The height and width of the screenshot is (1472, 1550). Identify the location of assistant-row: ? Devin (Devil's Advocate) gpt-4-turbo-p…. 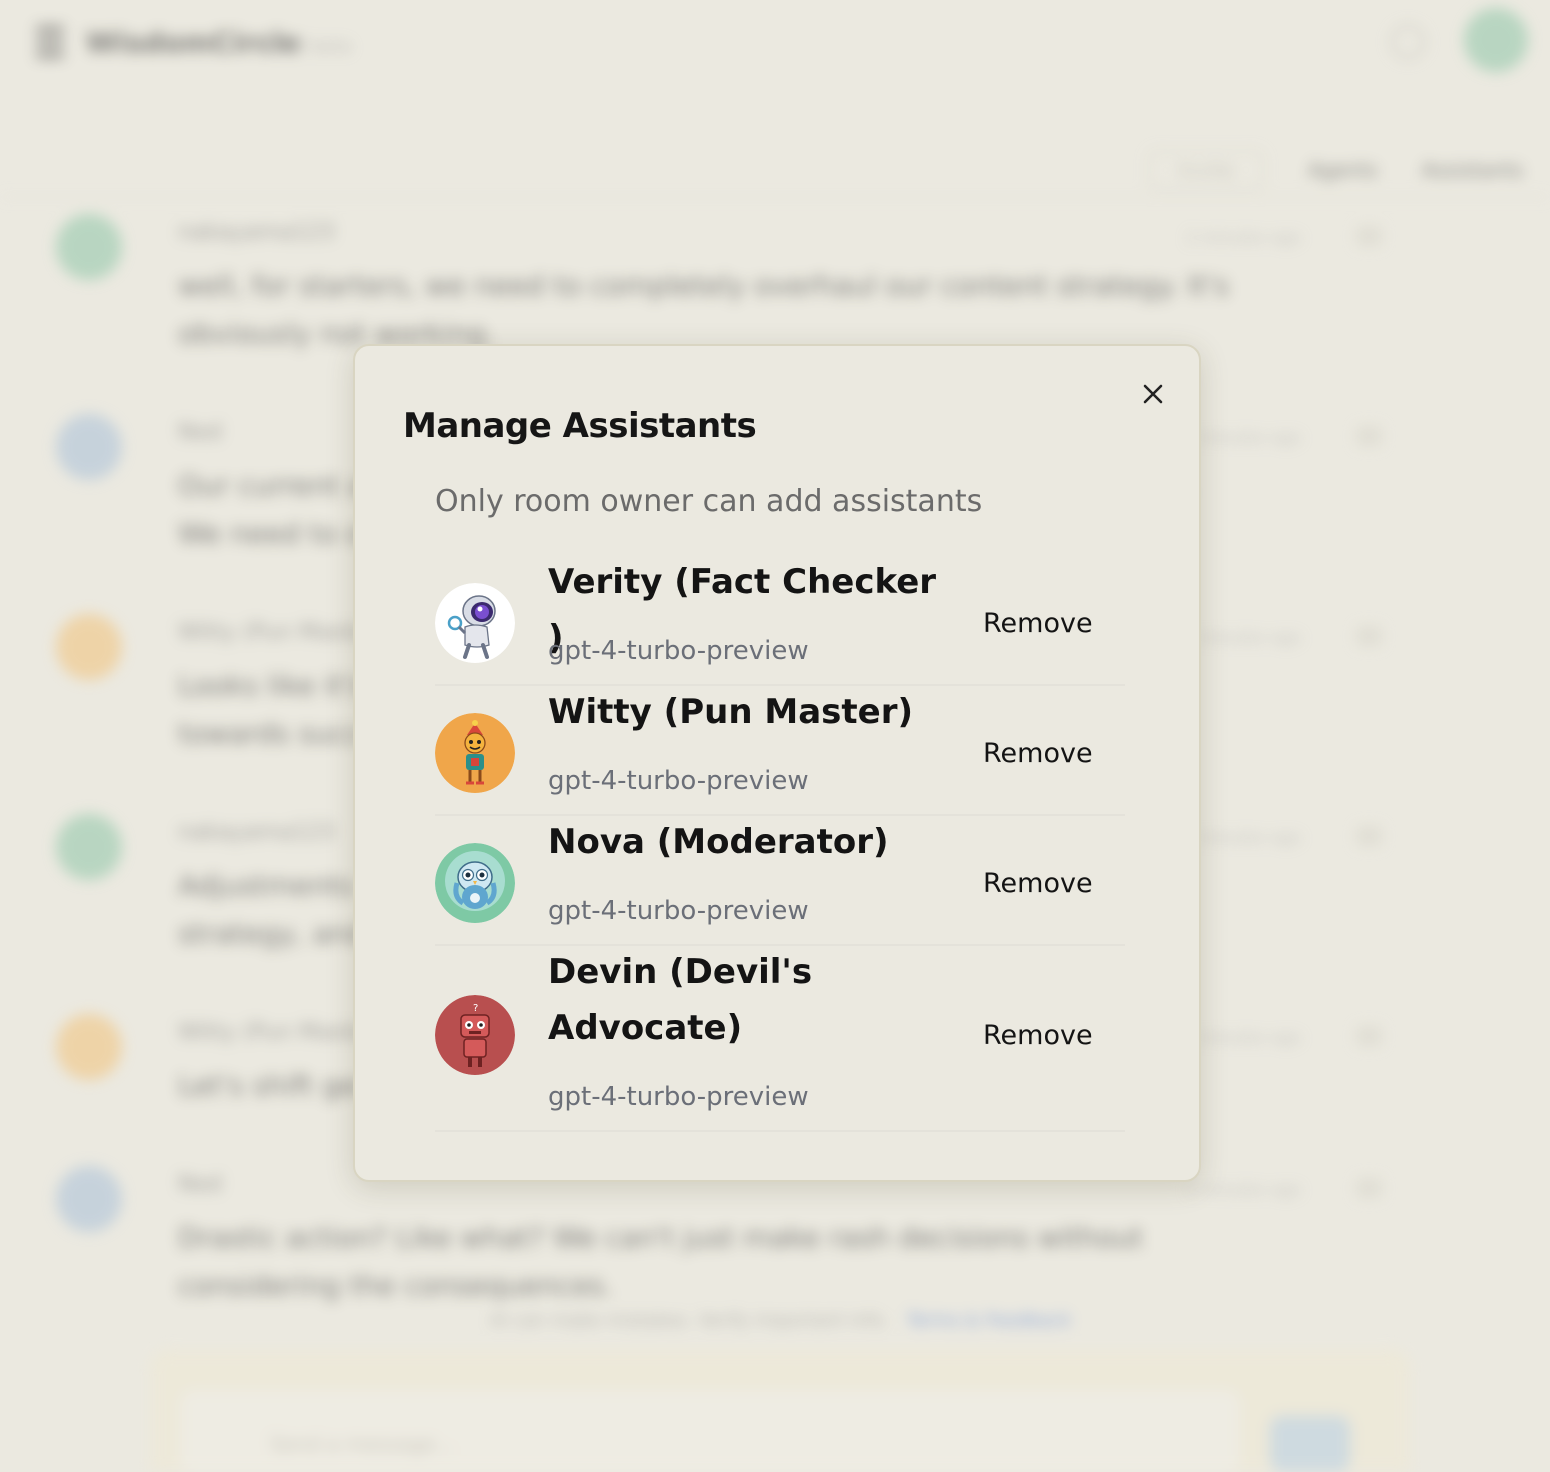
(780, 1039).